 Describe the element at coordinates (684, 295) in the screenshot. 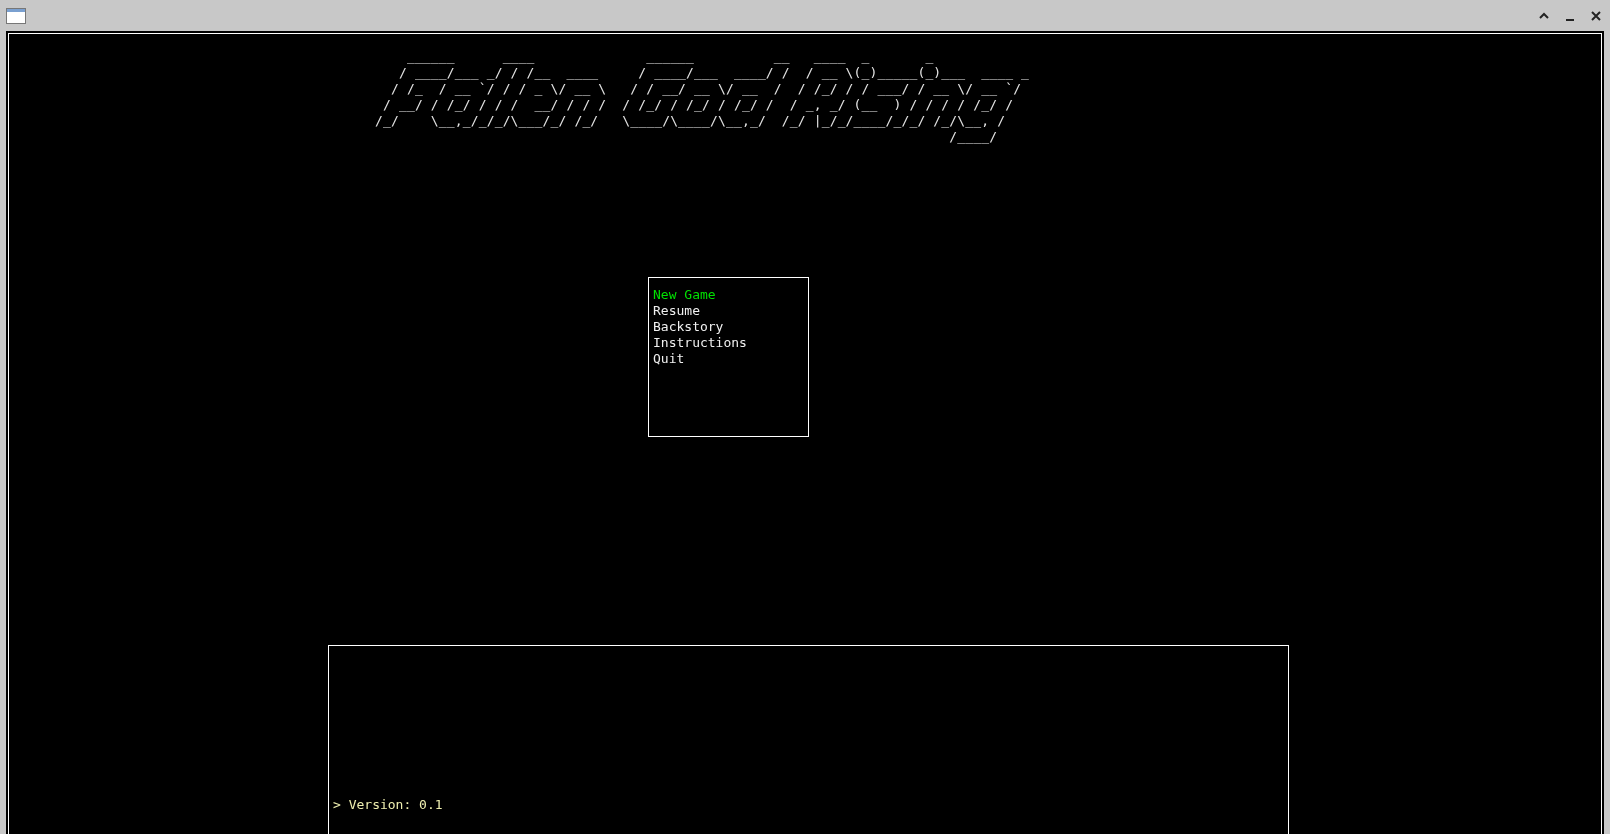

I see `menu-item: New Game` at that location.